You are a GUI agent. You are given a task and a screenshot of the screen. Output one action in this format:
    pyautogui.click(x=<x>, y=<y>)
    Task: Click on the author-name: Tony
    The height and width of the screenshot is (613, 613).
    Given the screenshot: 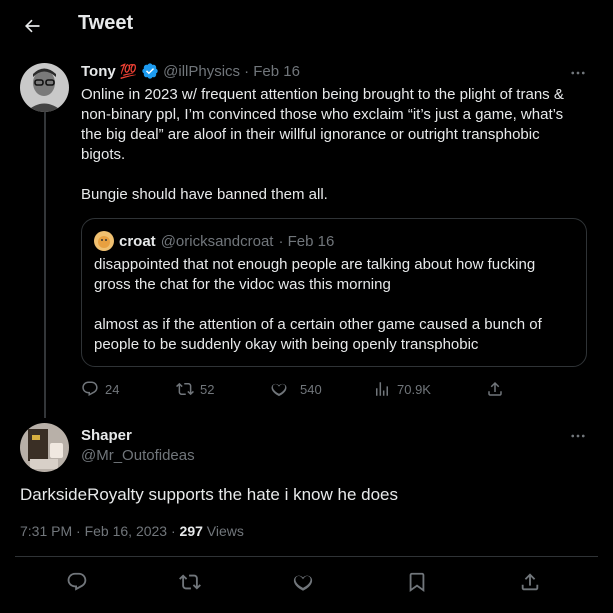 What is the action you would take?
    pyautogui.click(x=98, y=71)
    